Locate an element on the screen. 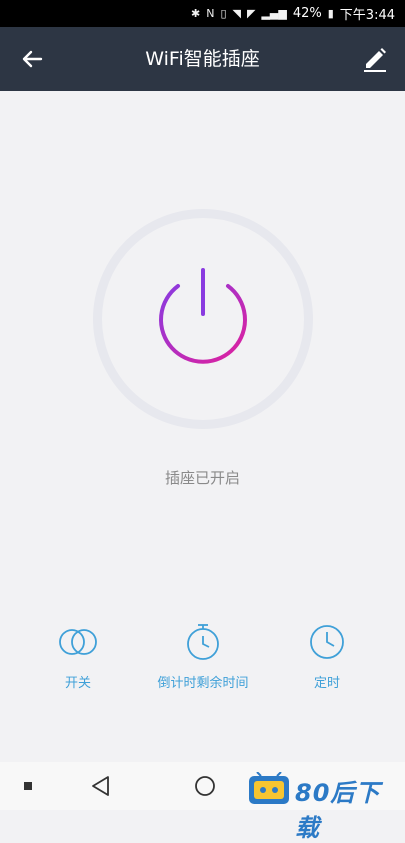  vibrate-icon: ▯ is located at coordinates (223, 13).